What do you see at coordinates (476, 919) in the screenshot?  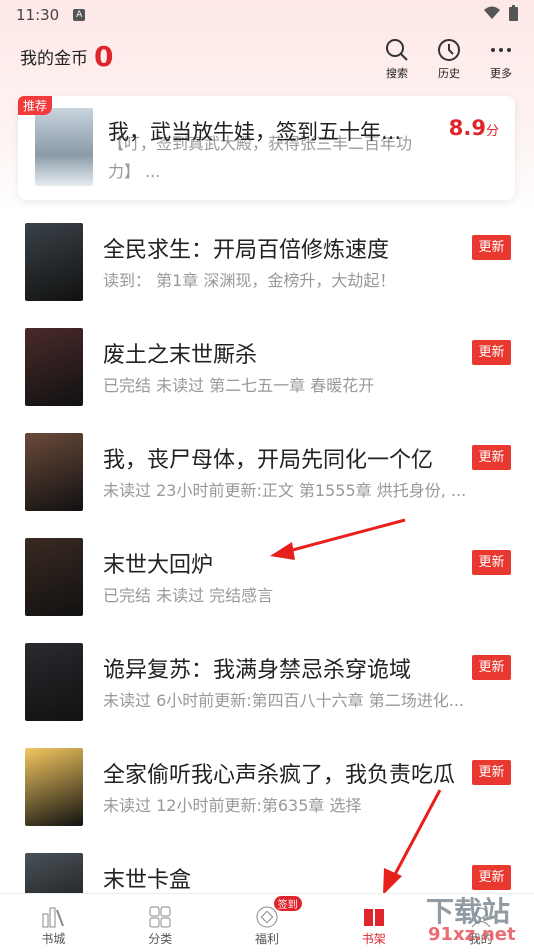 I see `watermark: 下载站 91xz.net` at bounding box center [476, 919].